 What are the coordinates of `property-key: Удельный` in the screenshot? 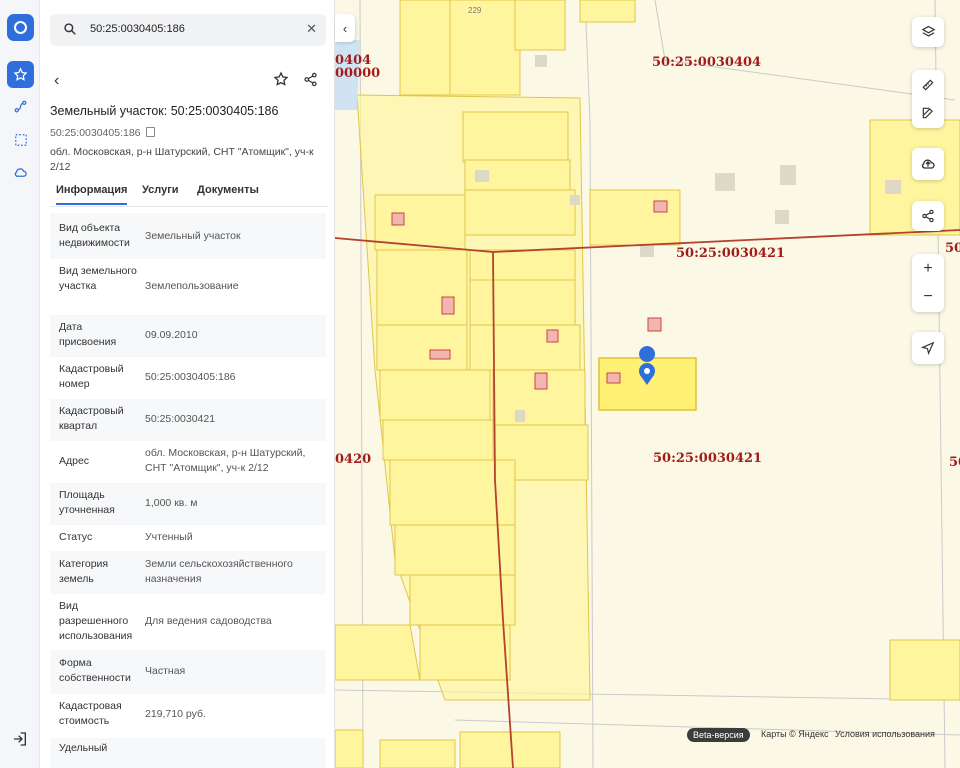 It's located at (83, 748).